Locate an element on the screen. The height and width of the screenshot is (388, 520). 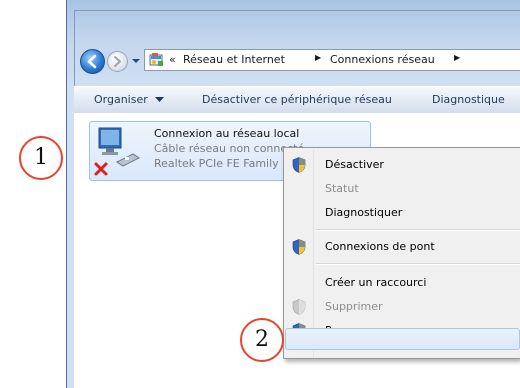
menu-item-label: Connexions de pont is located at coordinates (380, 246).